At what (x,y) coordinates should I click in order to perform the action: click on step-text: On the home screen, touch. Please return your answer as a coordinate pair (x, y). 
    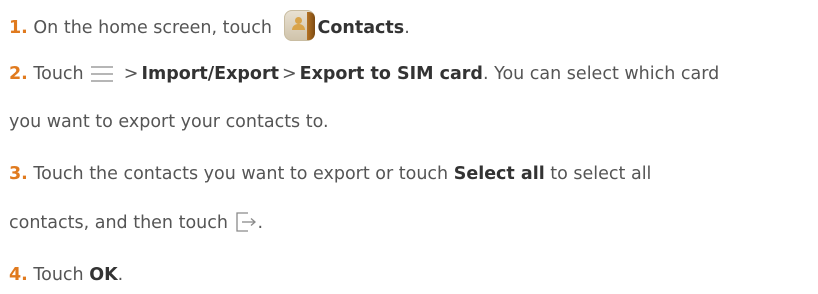
    Looking at the image, I should click on (152, 28).